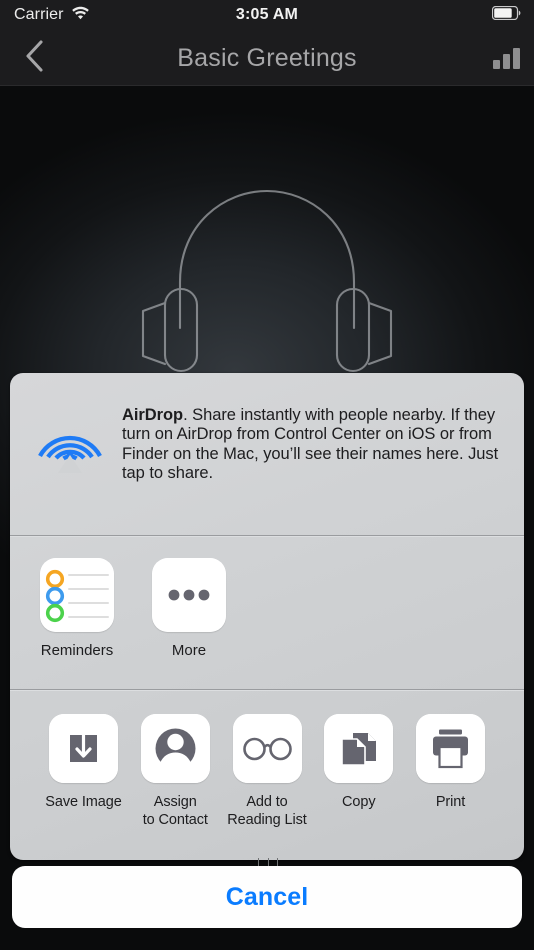 Image resolution: width=534 pixels, height=950 pixels. Describe the element at coordinates (189, 650) in the screenshot. I see `app-label: More` at that location.